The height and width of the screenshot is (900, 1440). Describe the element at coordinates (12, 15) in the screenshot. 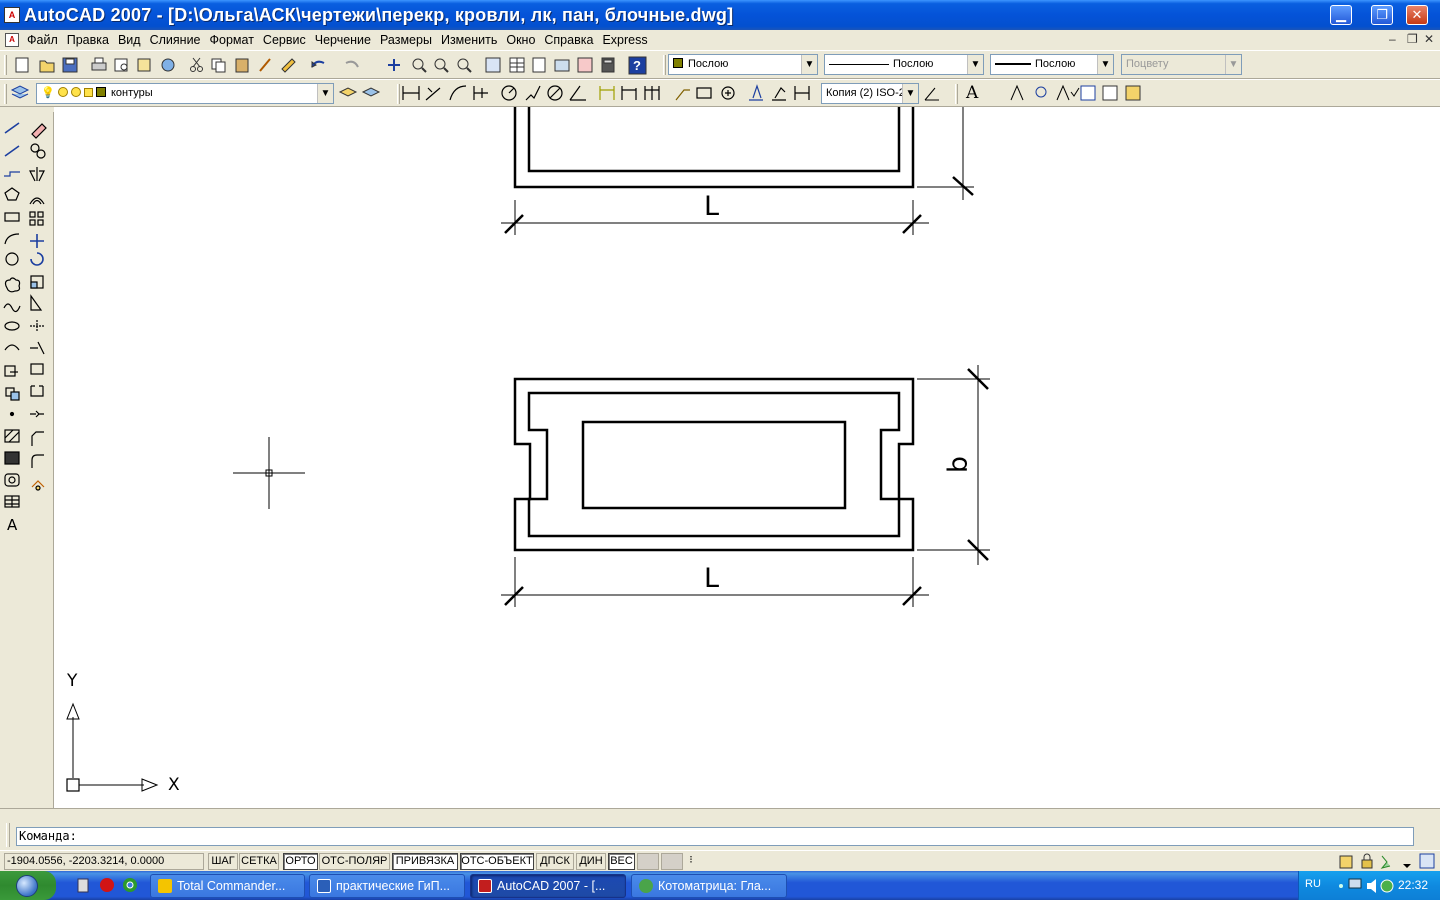

I see `autocad-app-icon: A` at that location.